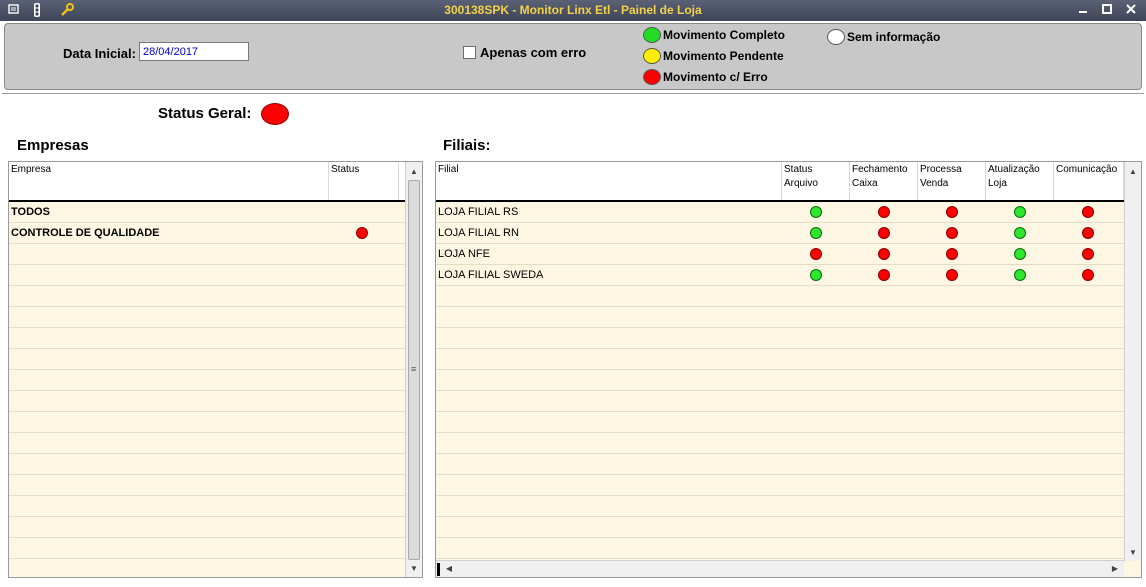 Image resolution: width=1146 pixels, height=587 pixels. Describe the element at coordinates (478, 212) in the screenshot. I see `filial-name: LOJA FILIAL RS` at that location.